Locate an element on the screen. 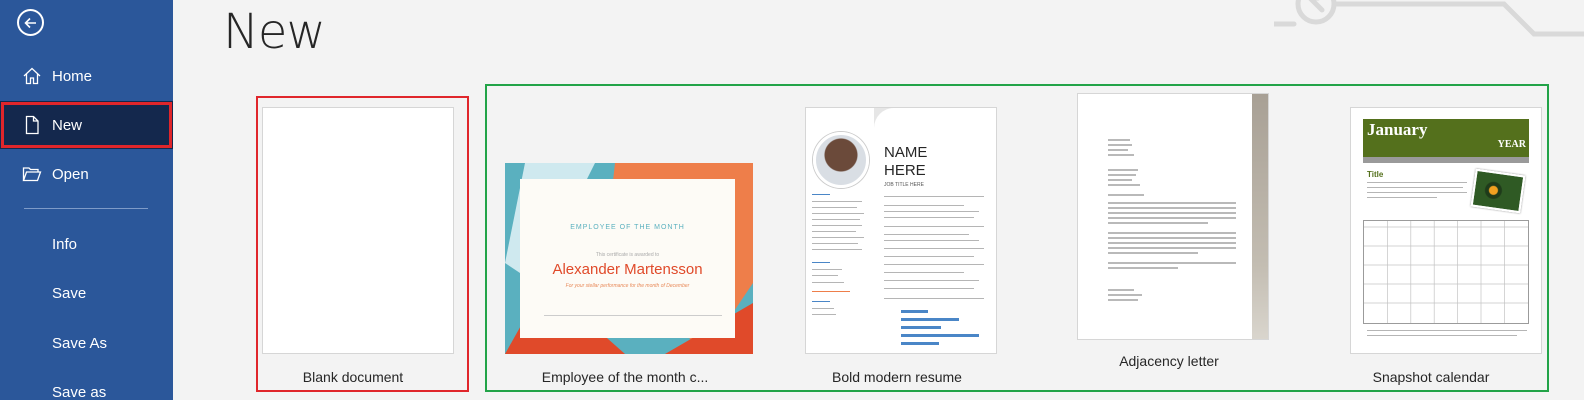 Image resolution: width=1584 pixels, height=400 pixels. template-snapshot-calendar: January YEAR Title Snapshot calendar is located at coordinates (1446, 247).